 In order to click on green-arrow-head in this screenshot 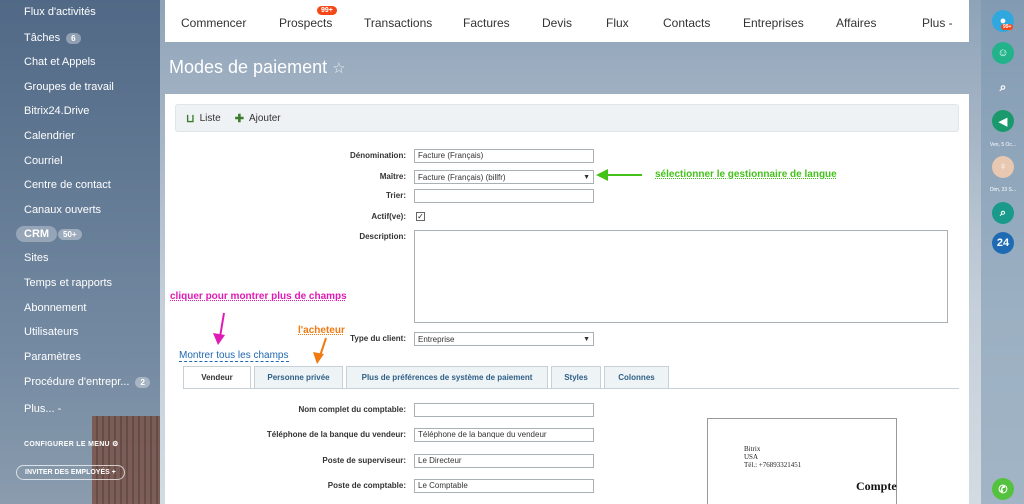, I will do `click(602, 175)`.